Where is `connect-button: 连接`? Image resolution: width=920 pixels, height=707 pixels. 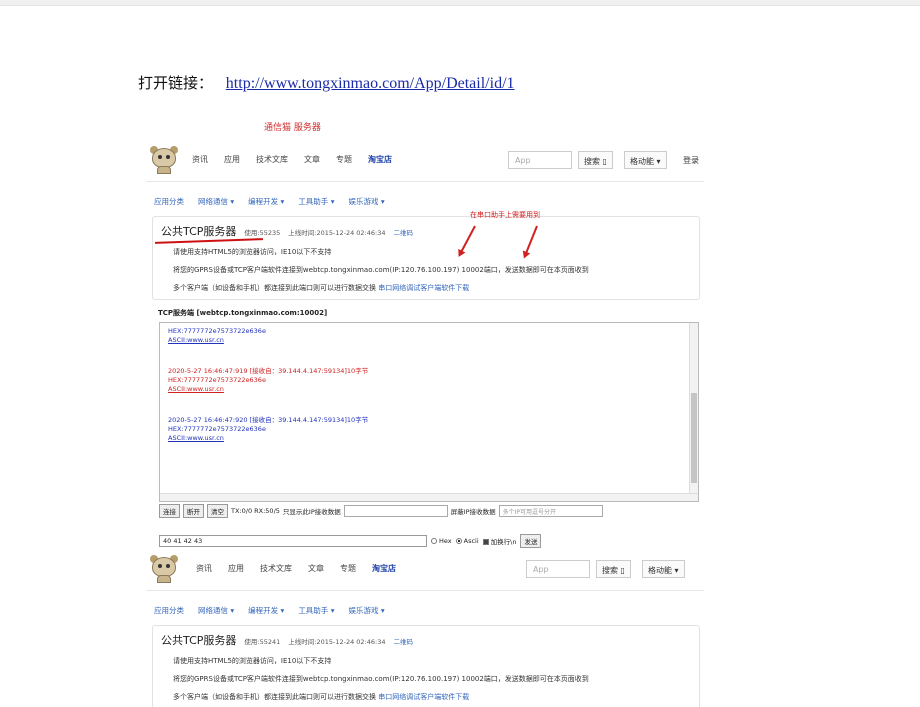
connect-button: 连接 is located at coordinates (169, 511).